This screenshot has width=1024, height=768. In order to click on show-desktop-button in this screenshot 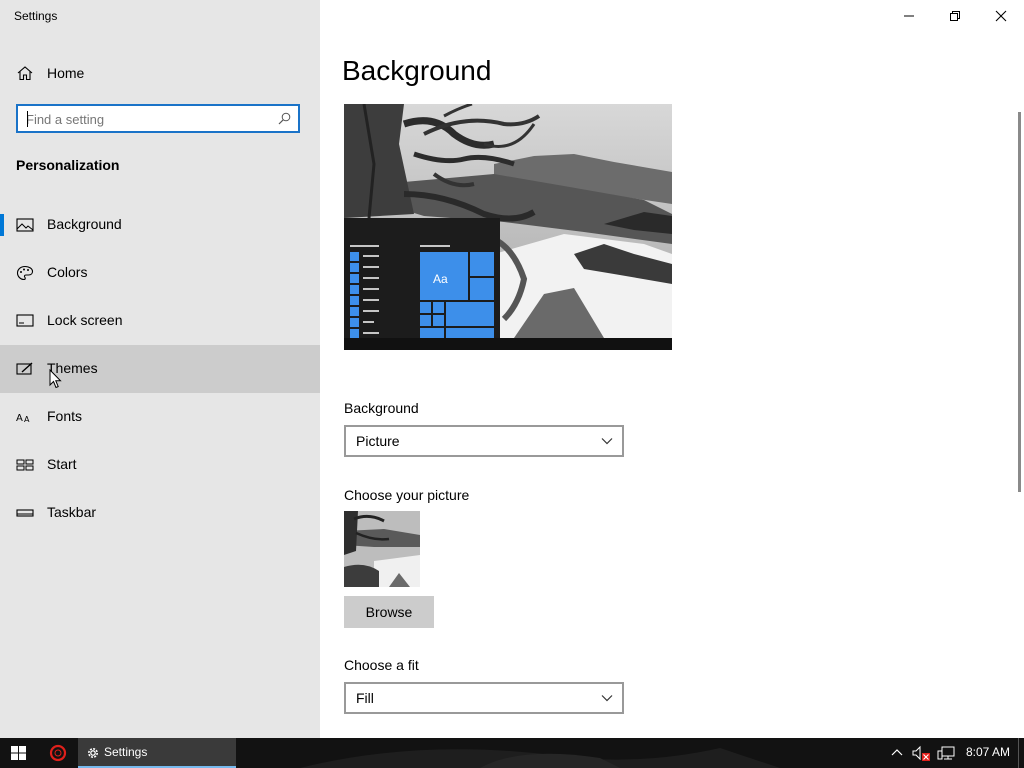, I will do `click(1021, 753)`.